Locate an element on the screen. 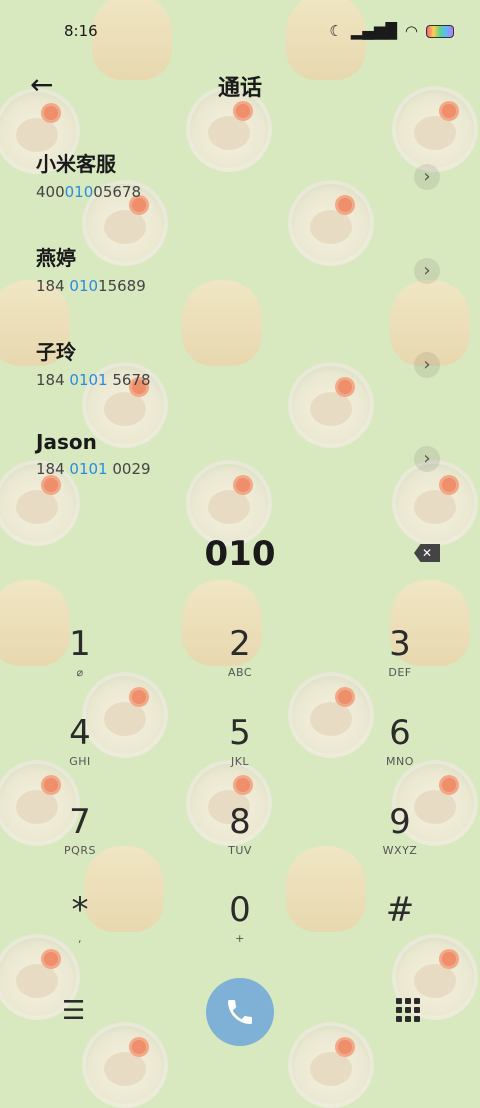  key-6: 6 MNO is located at coordinates (400, 754).